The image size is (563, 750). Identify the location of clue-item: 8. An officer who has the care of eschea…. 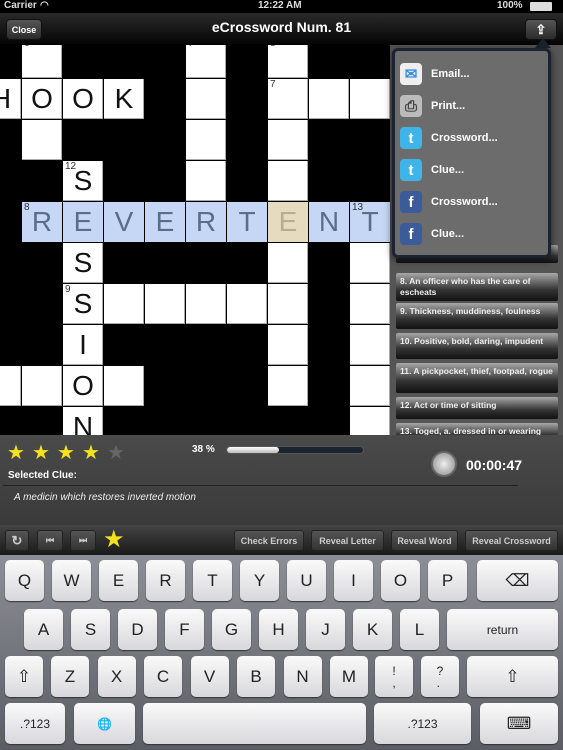
(477, 287).